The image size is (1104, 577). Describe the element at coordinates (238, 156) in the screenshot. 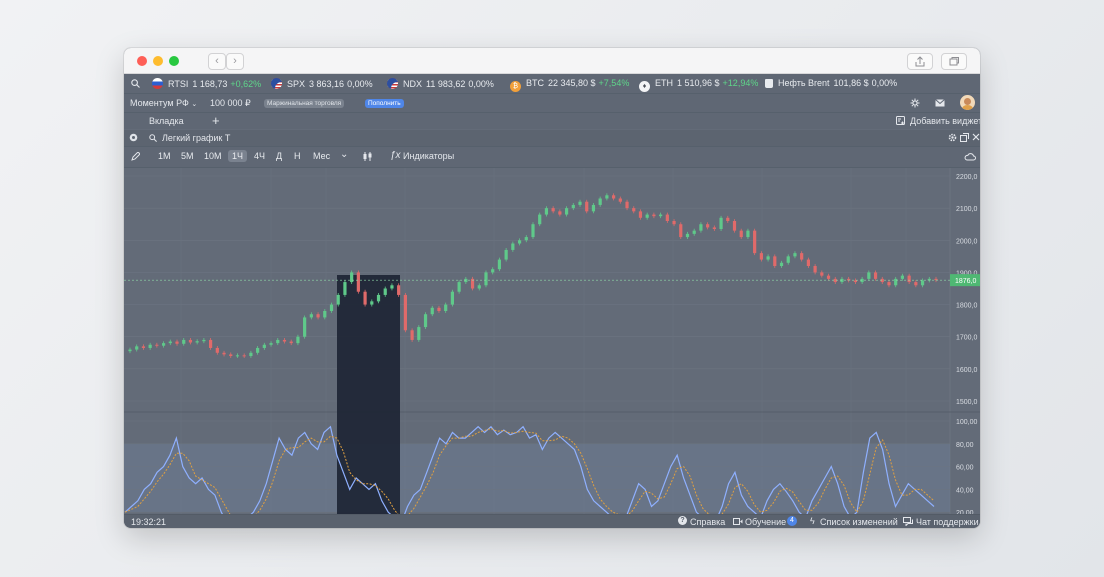

I see `timeframe-1h: 1Ч` at that location.